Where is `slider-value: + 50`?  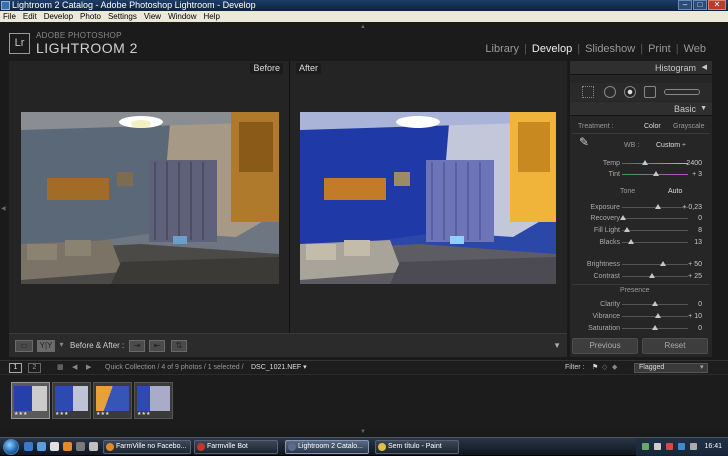 slider-value: + 50 is located at coordinates (691, 264).